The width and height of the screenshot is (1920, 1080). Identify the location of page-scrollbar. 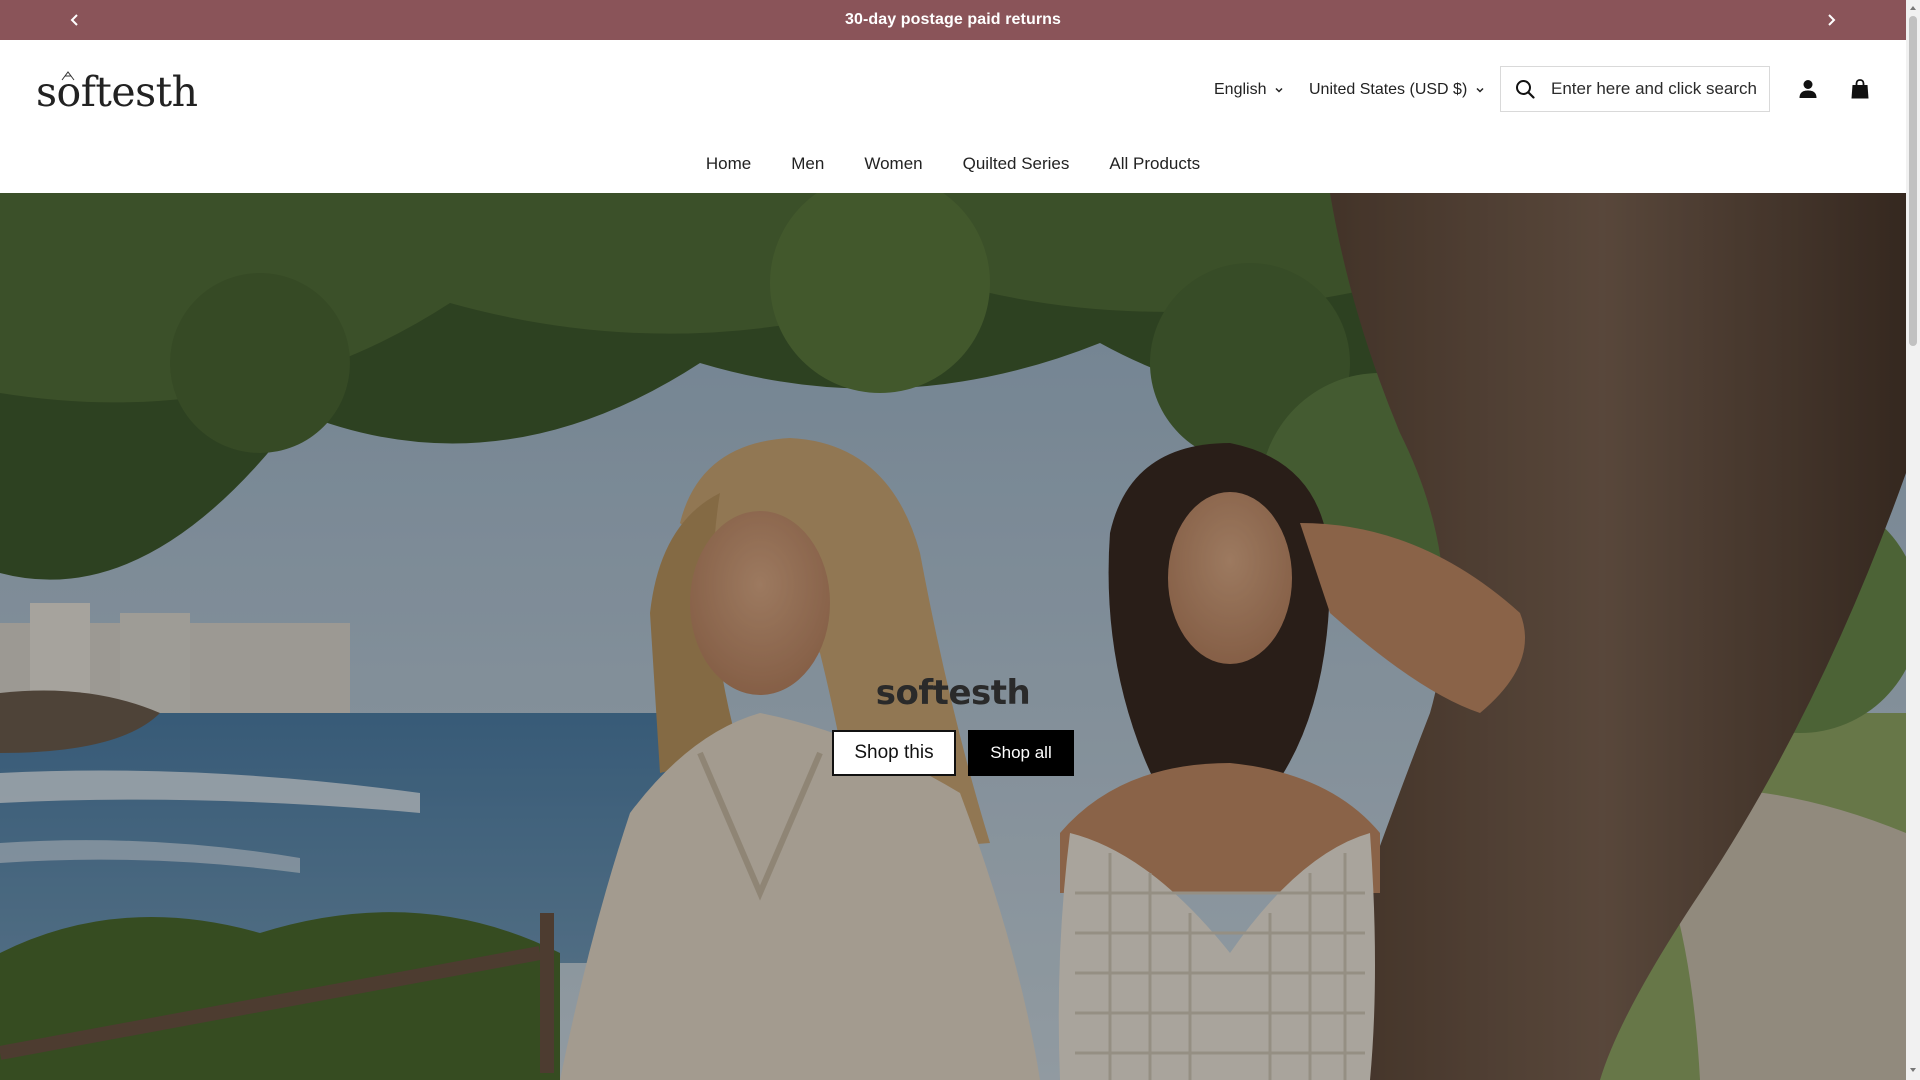
(1913, 540).